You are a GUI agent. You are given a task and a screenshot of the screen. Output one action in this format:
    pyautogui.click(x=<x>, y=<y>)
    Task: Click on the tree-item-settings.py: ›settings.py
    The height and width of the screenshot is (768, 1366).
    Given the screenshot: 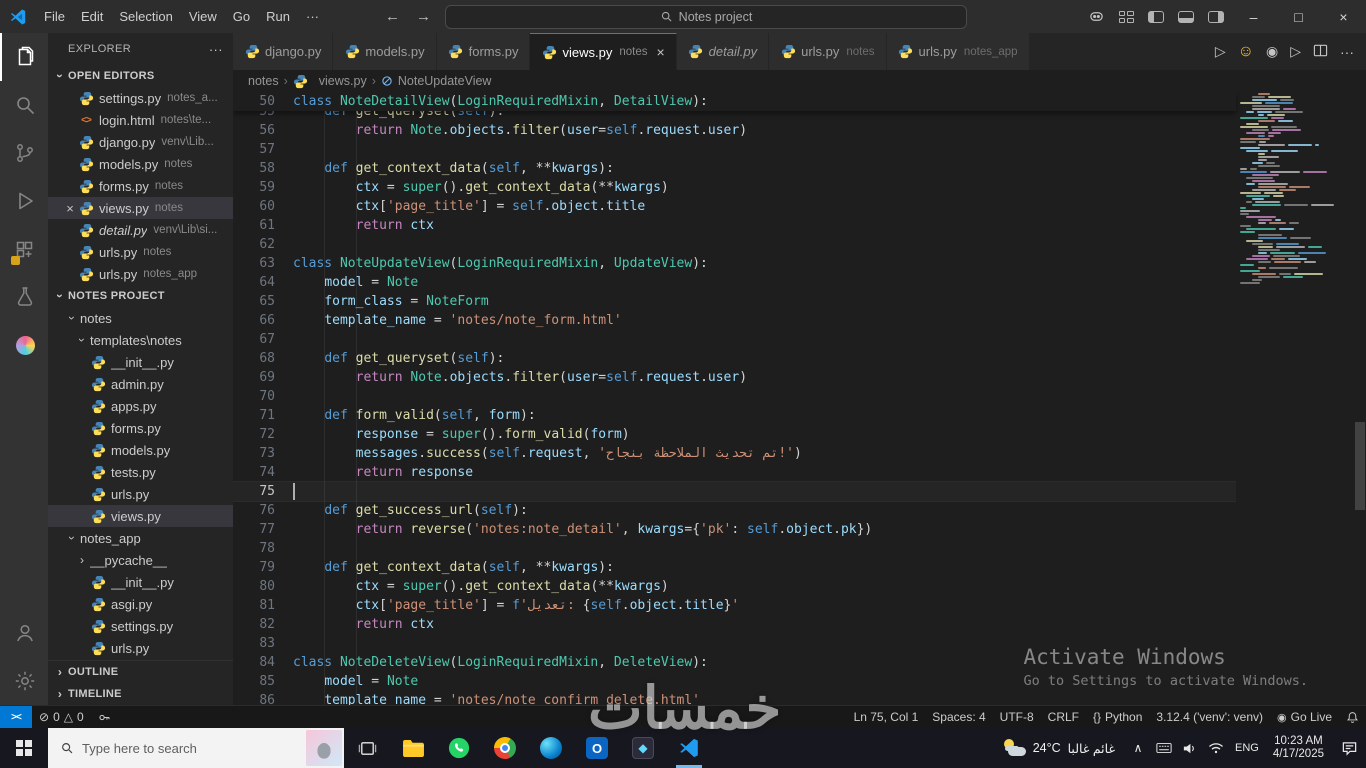 What is the action you would take?
    pyautogui.click(x=140, y=626)
    